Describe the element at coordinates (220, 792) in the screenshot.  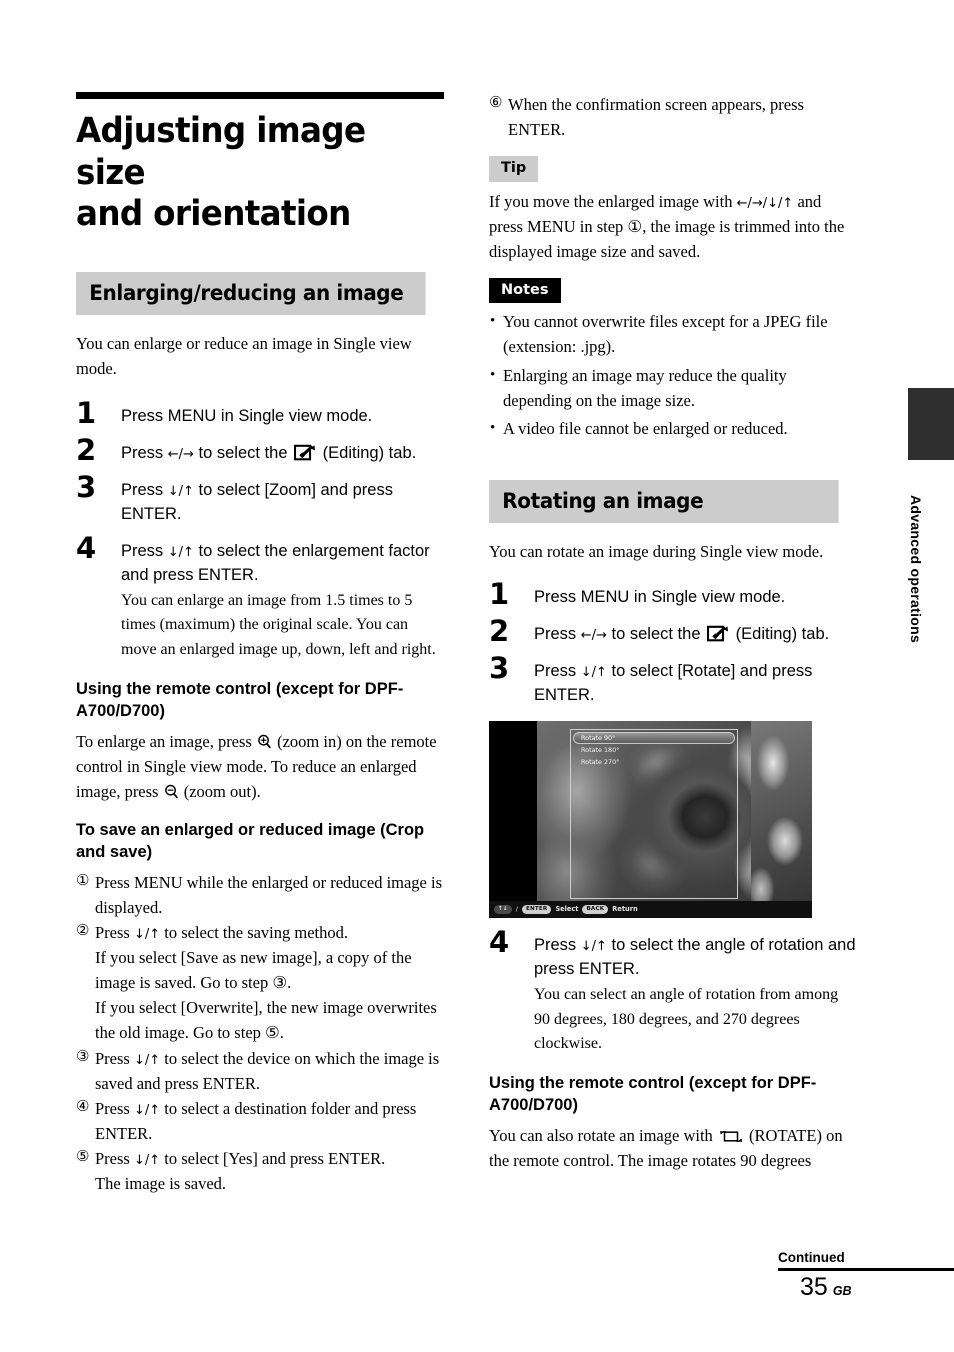
I see `remote-text-part: (zoom out).` at that location.